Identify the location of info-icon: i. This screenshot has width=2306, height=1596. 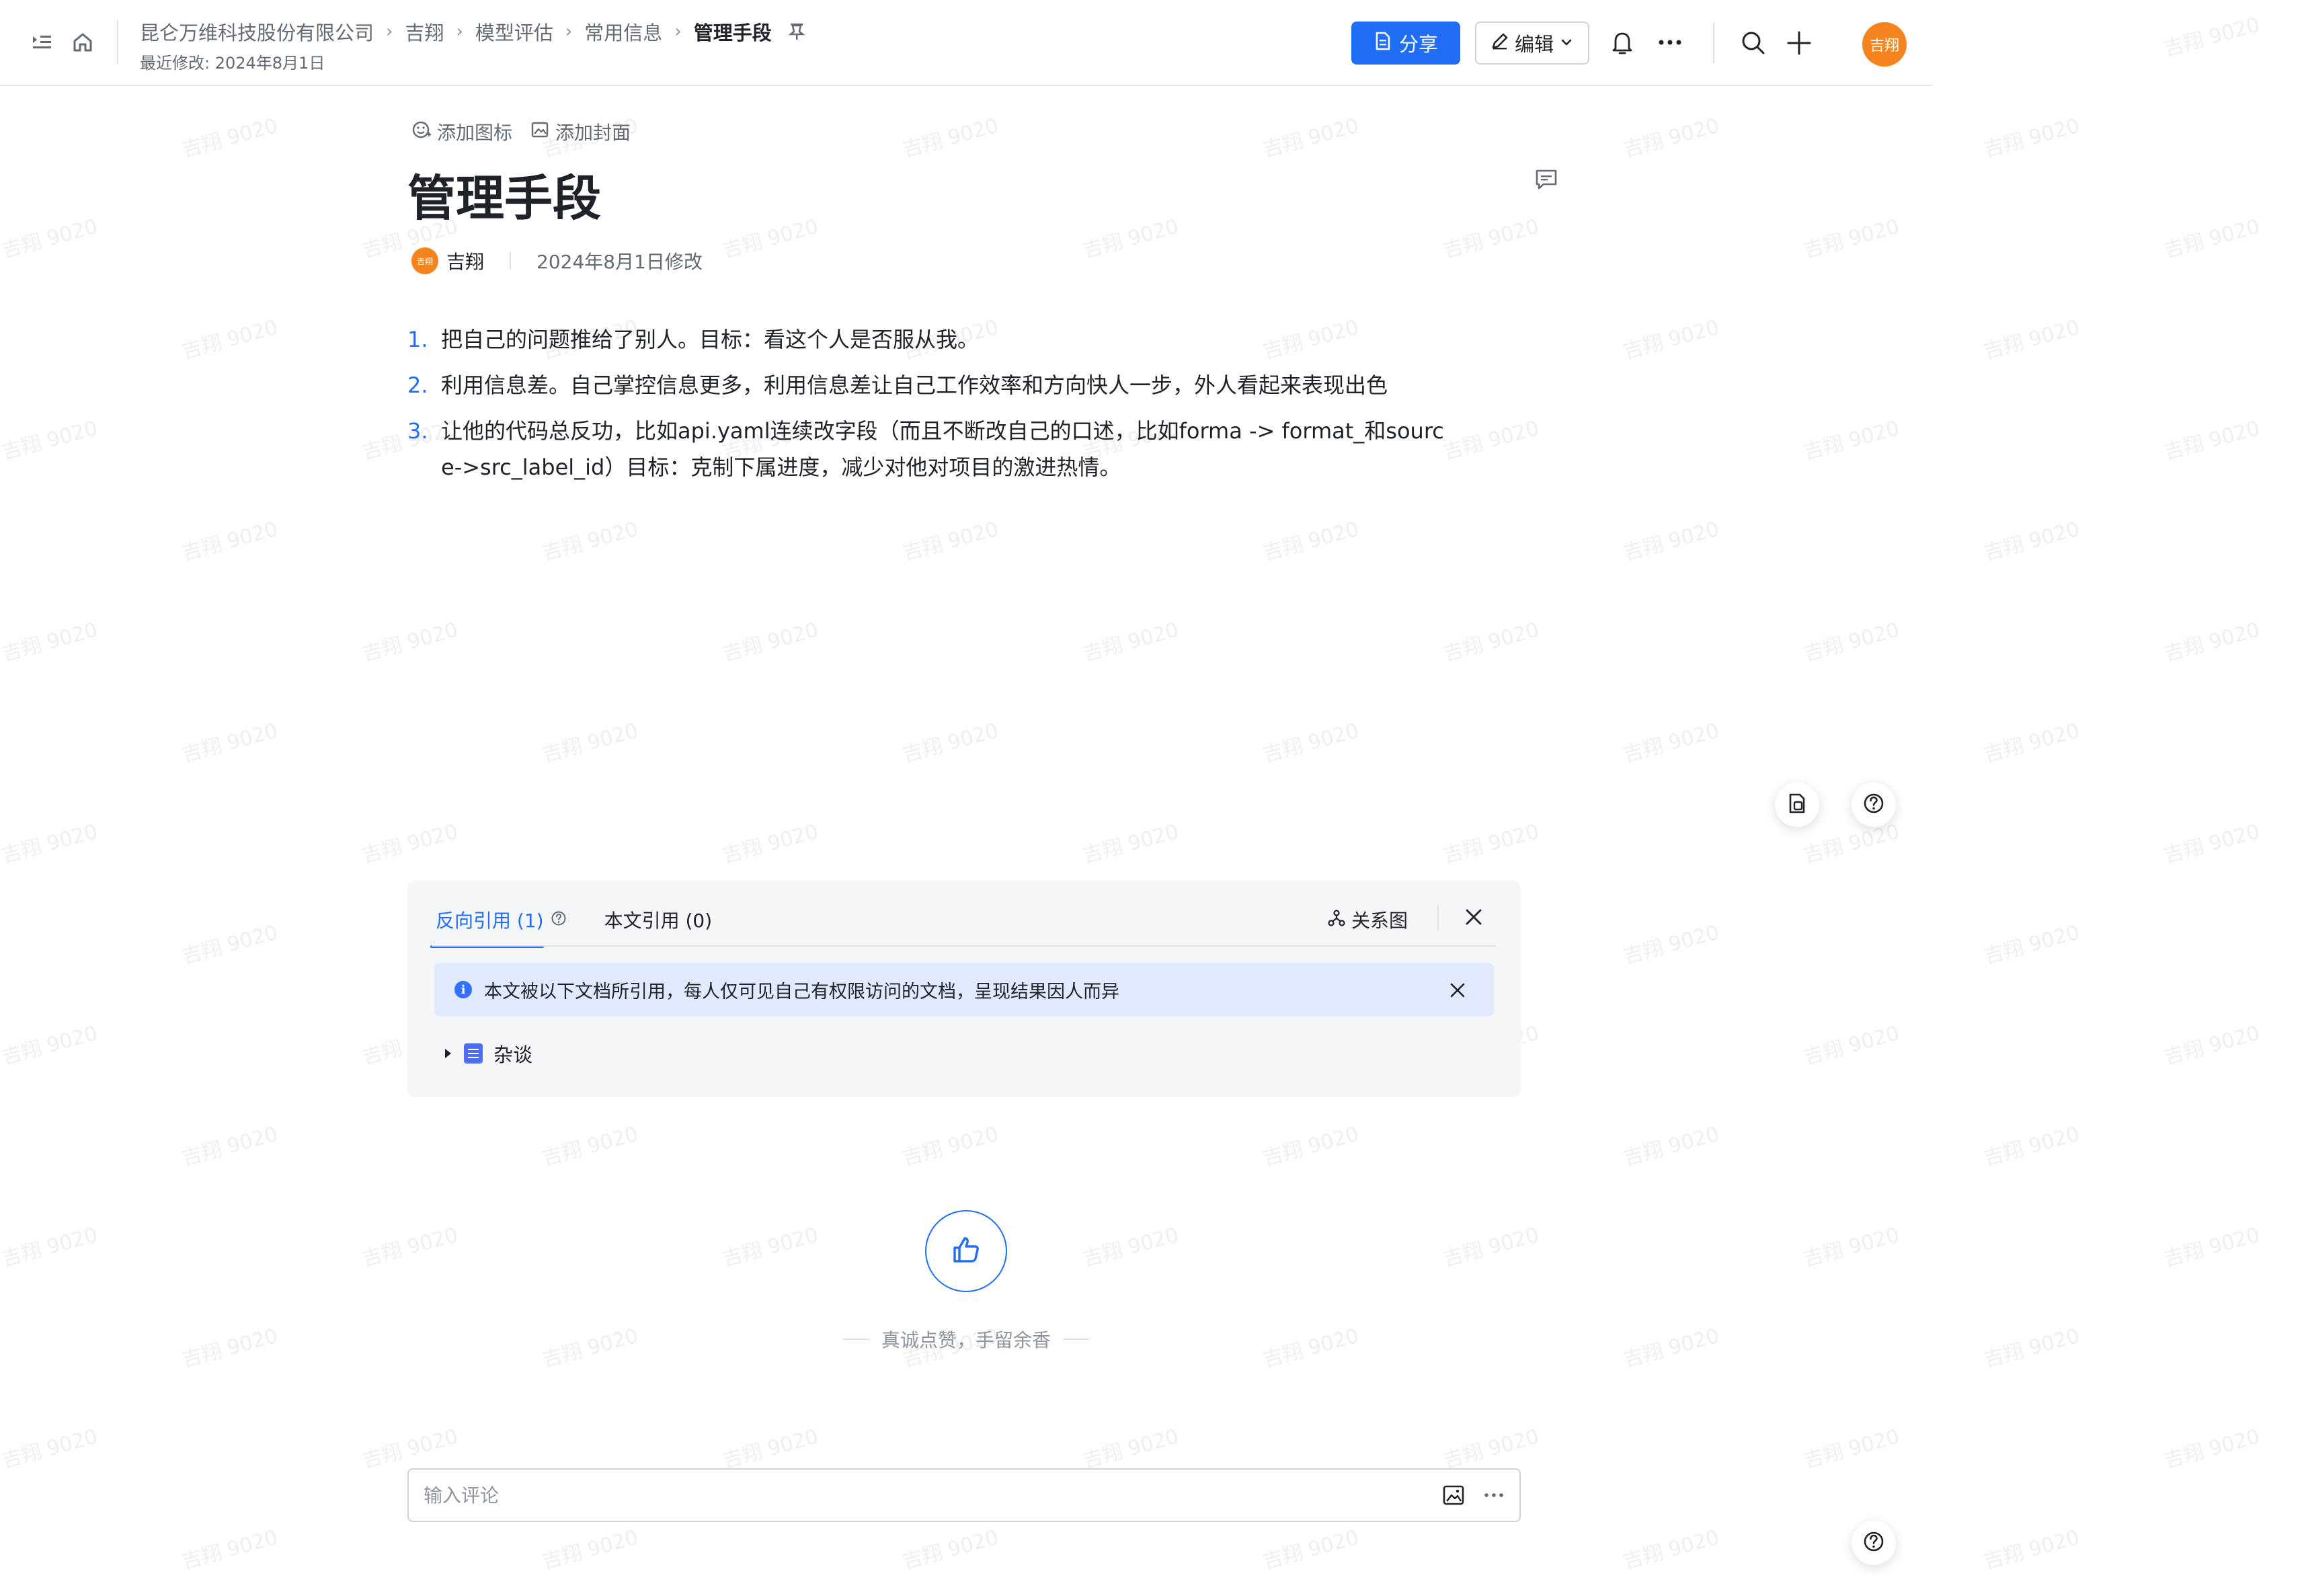
(463, 990).